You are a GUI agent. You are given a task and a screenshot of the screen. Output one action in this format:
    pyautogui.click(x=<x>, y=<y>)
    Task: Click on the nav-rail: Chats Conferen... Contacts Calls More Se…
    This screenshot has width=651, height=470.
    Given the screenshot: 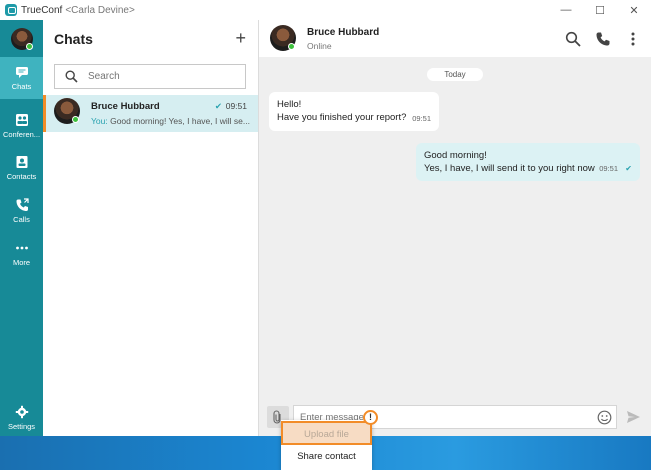 What is the action you would take?
    pyautogui.click(x=21, y=228)
    